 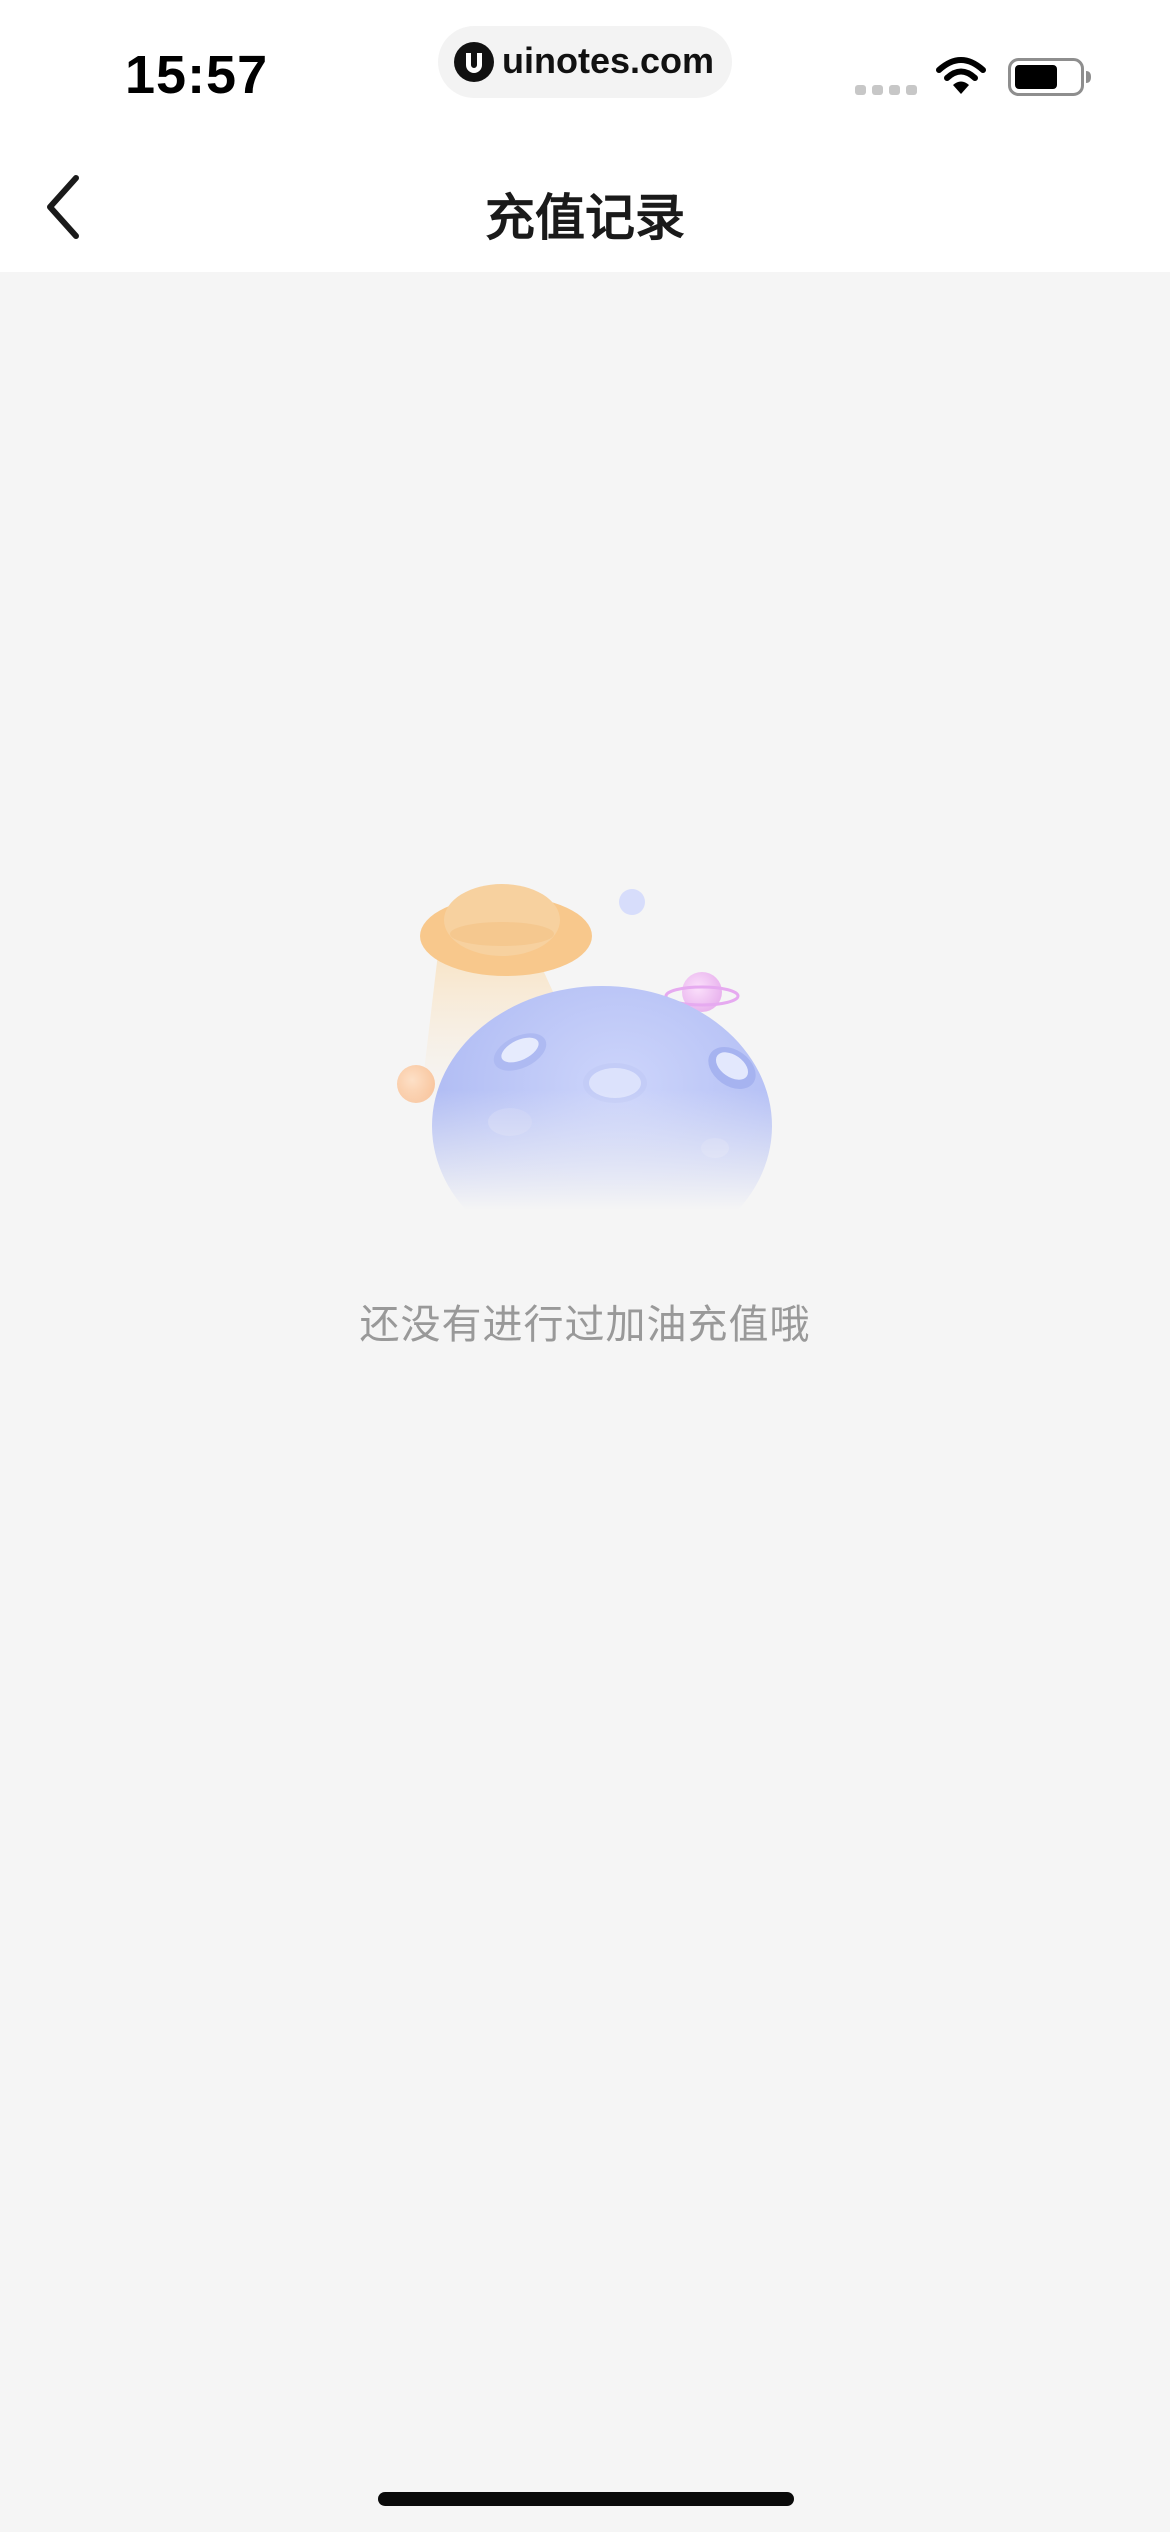 I want to click on wifi-icon, so click(x=961, y=75).